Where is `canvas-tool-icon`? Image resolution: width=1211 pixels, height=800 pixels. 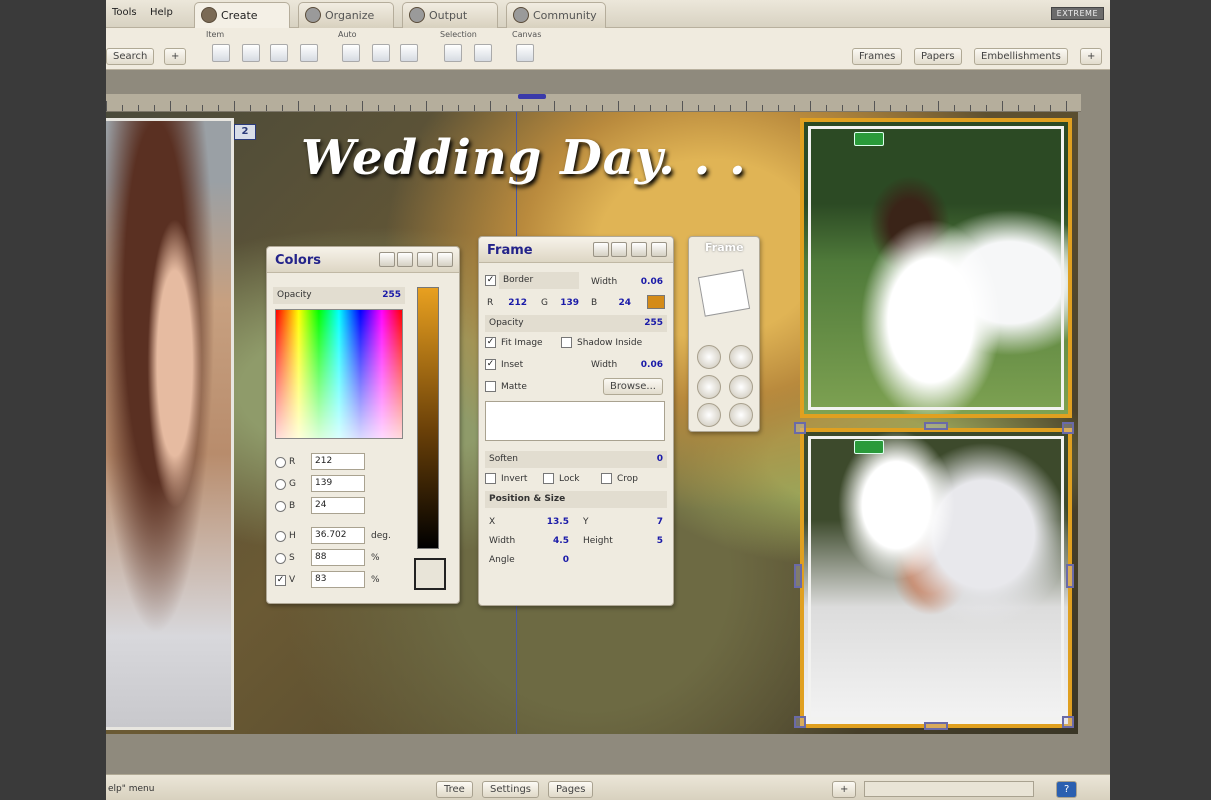 canvas-tool-icon is located at coordinates (525, 53).